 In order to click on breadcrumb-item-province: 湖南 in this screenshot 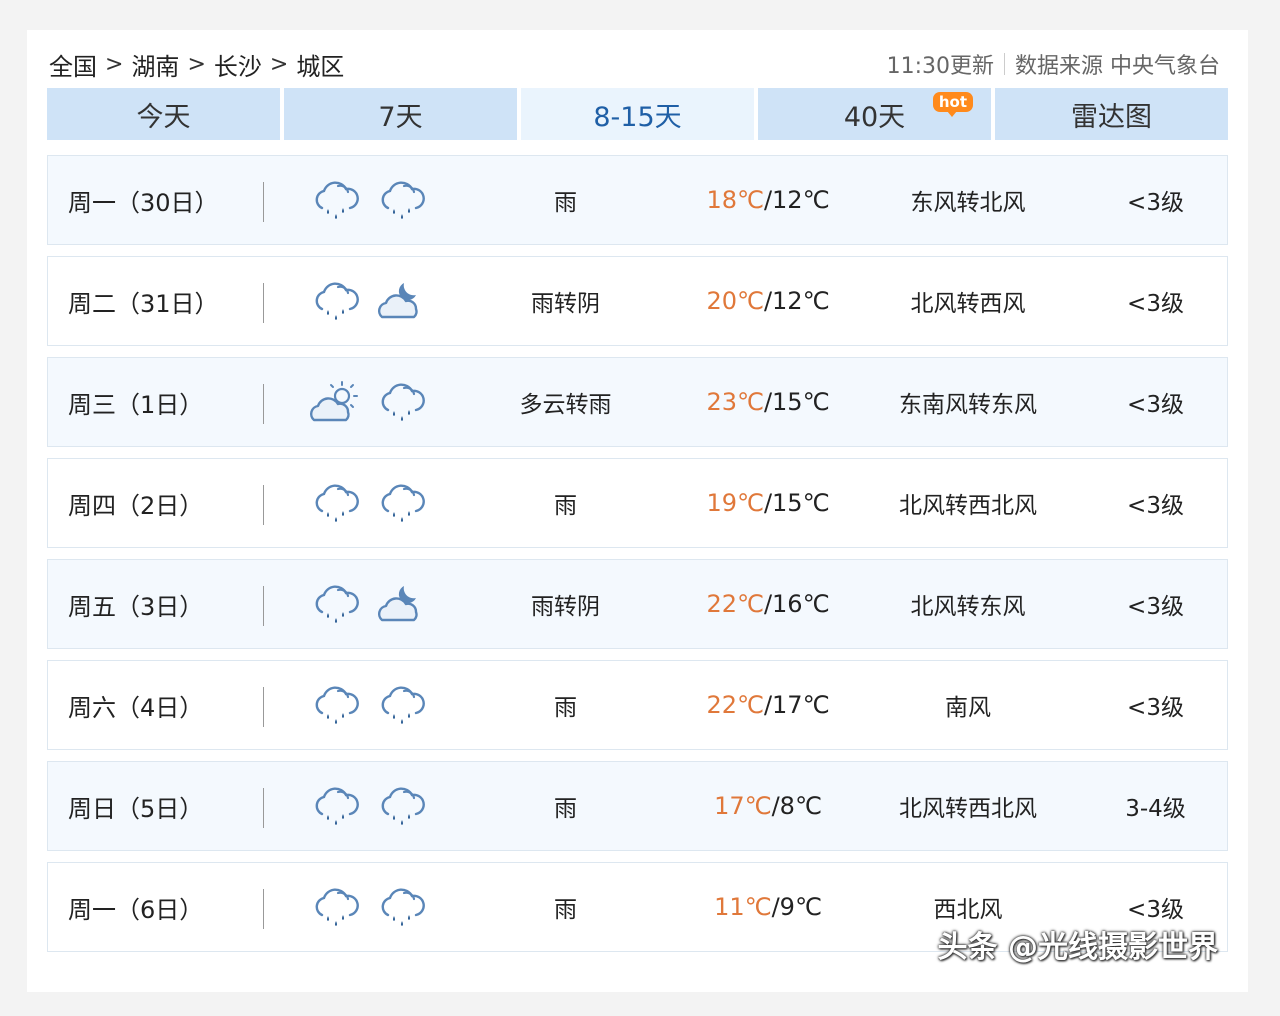, I will do `click(155, 64)`.